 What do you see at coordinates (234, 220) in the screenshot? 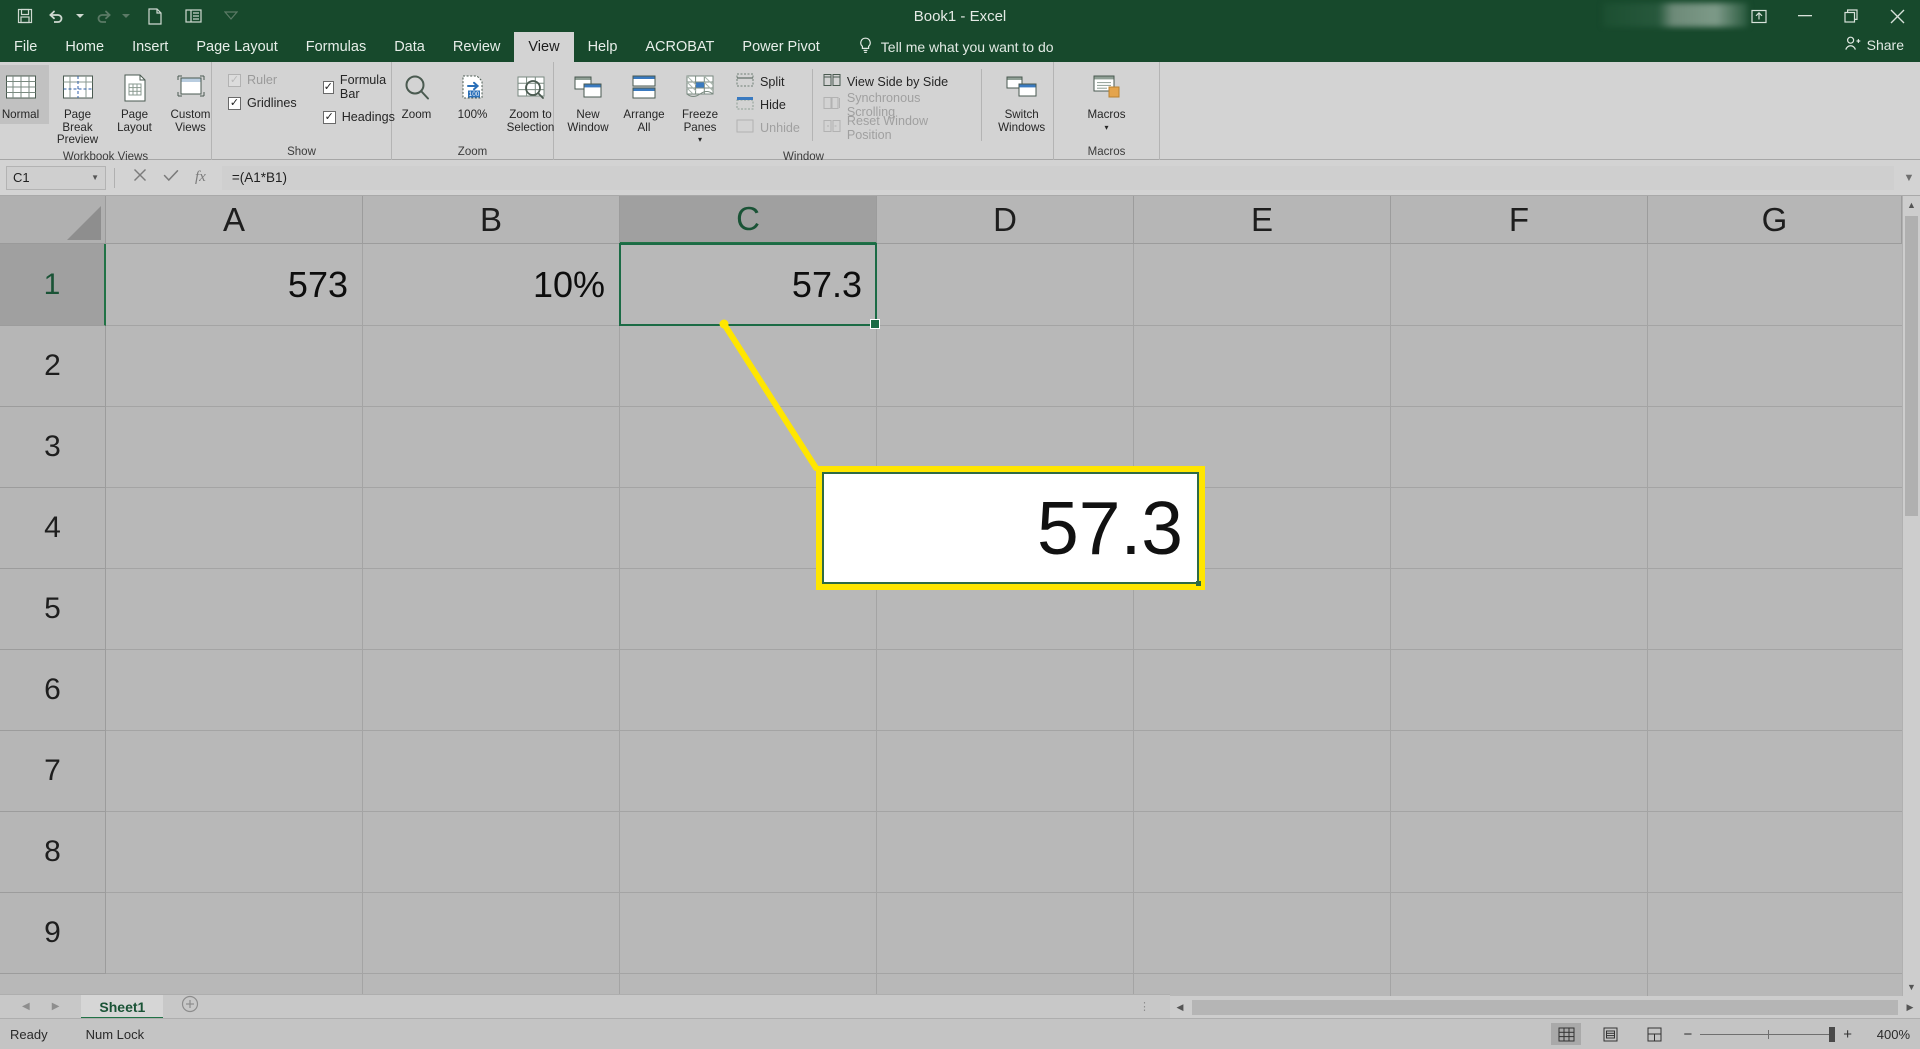
I see `column-header-a: A` at bounding box center [234, 220].